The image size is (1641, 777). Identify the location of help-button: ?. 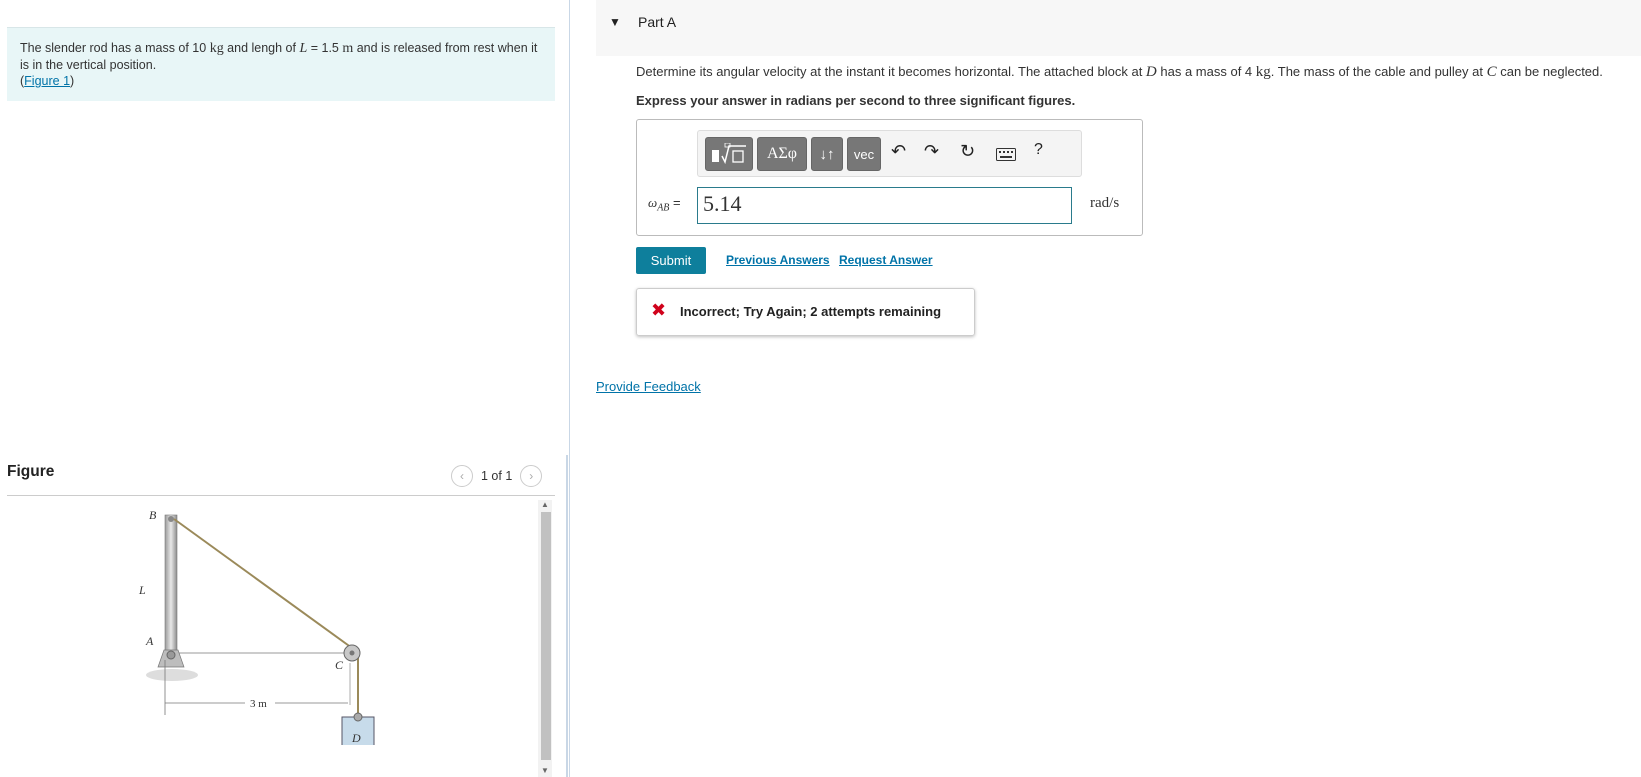
(1038, 150).